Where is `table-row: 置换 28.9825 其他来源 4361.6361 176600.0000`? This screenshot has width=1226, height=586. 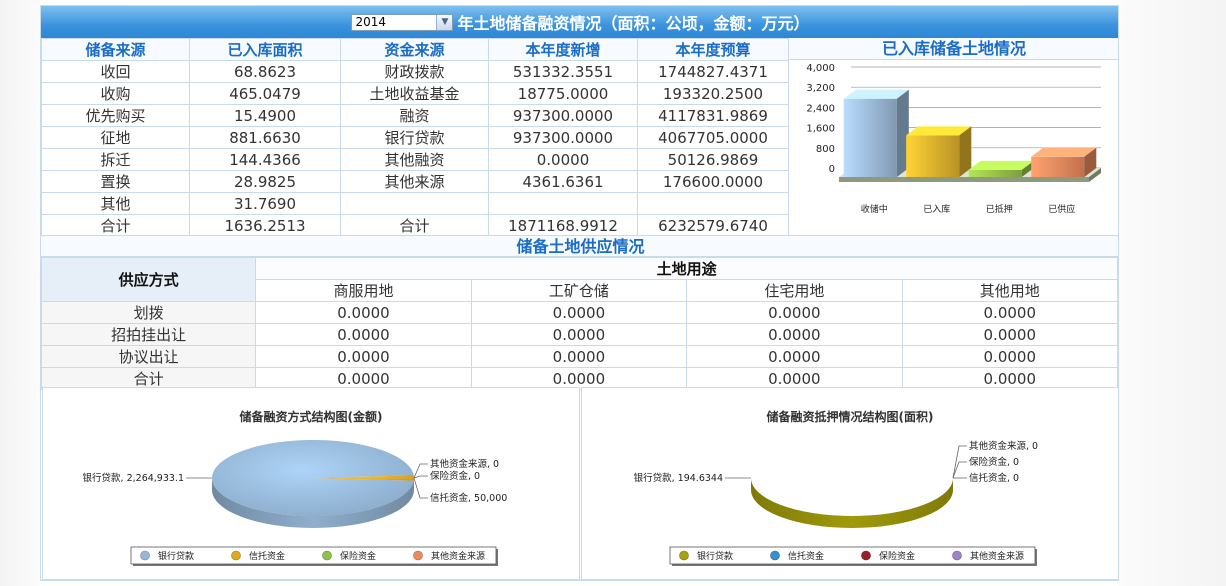 table-row: 置换 28.9825 其他来源 4361.6361 176600.0000 is located at coordinates (415, 181).